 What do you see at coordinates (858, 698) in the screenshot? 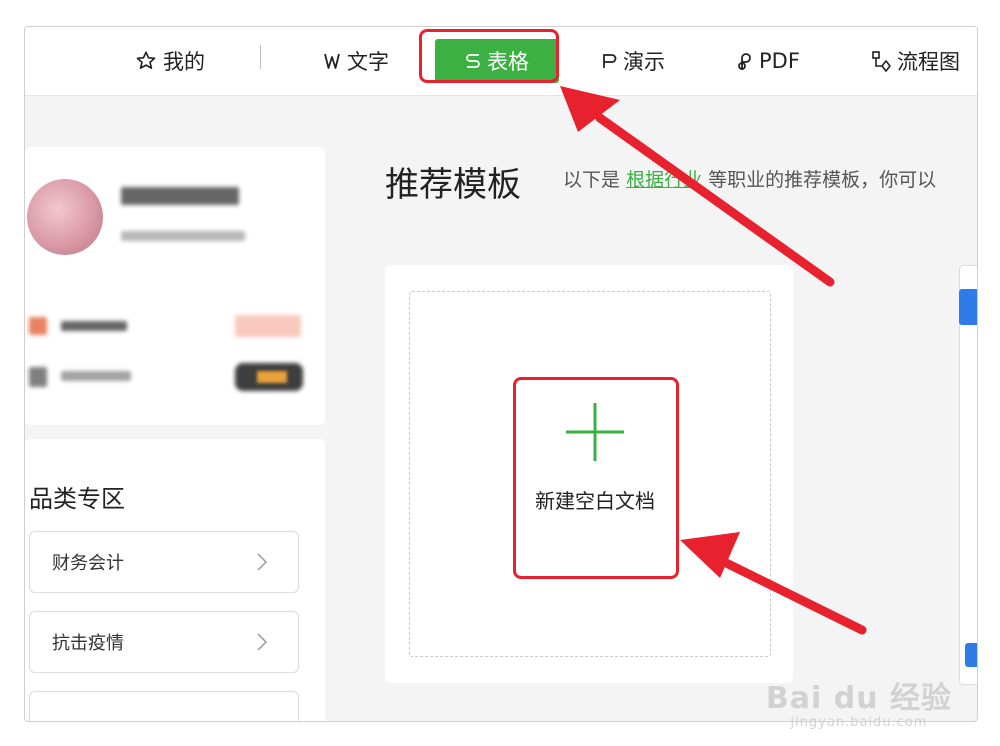
I see `watermark-logo: Bai du 经验` at bounding box center [858, 698].